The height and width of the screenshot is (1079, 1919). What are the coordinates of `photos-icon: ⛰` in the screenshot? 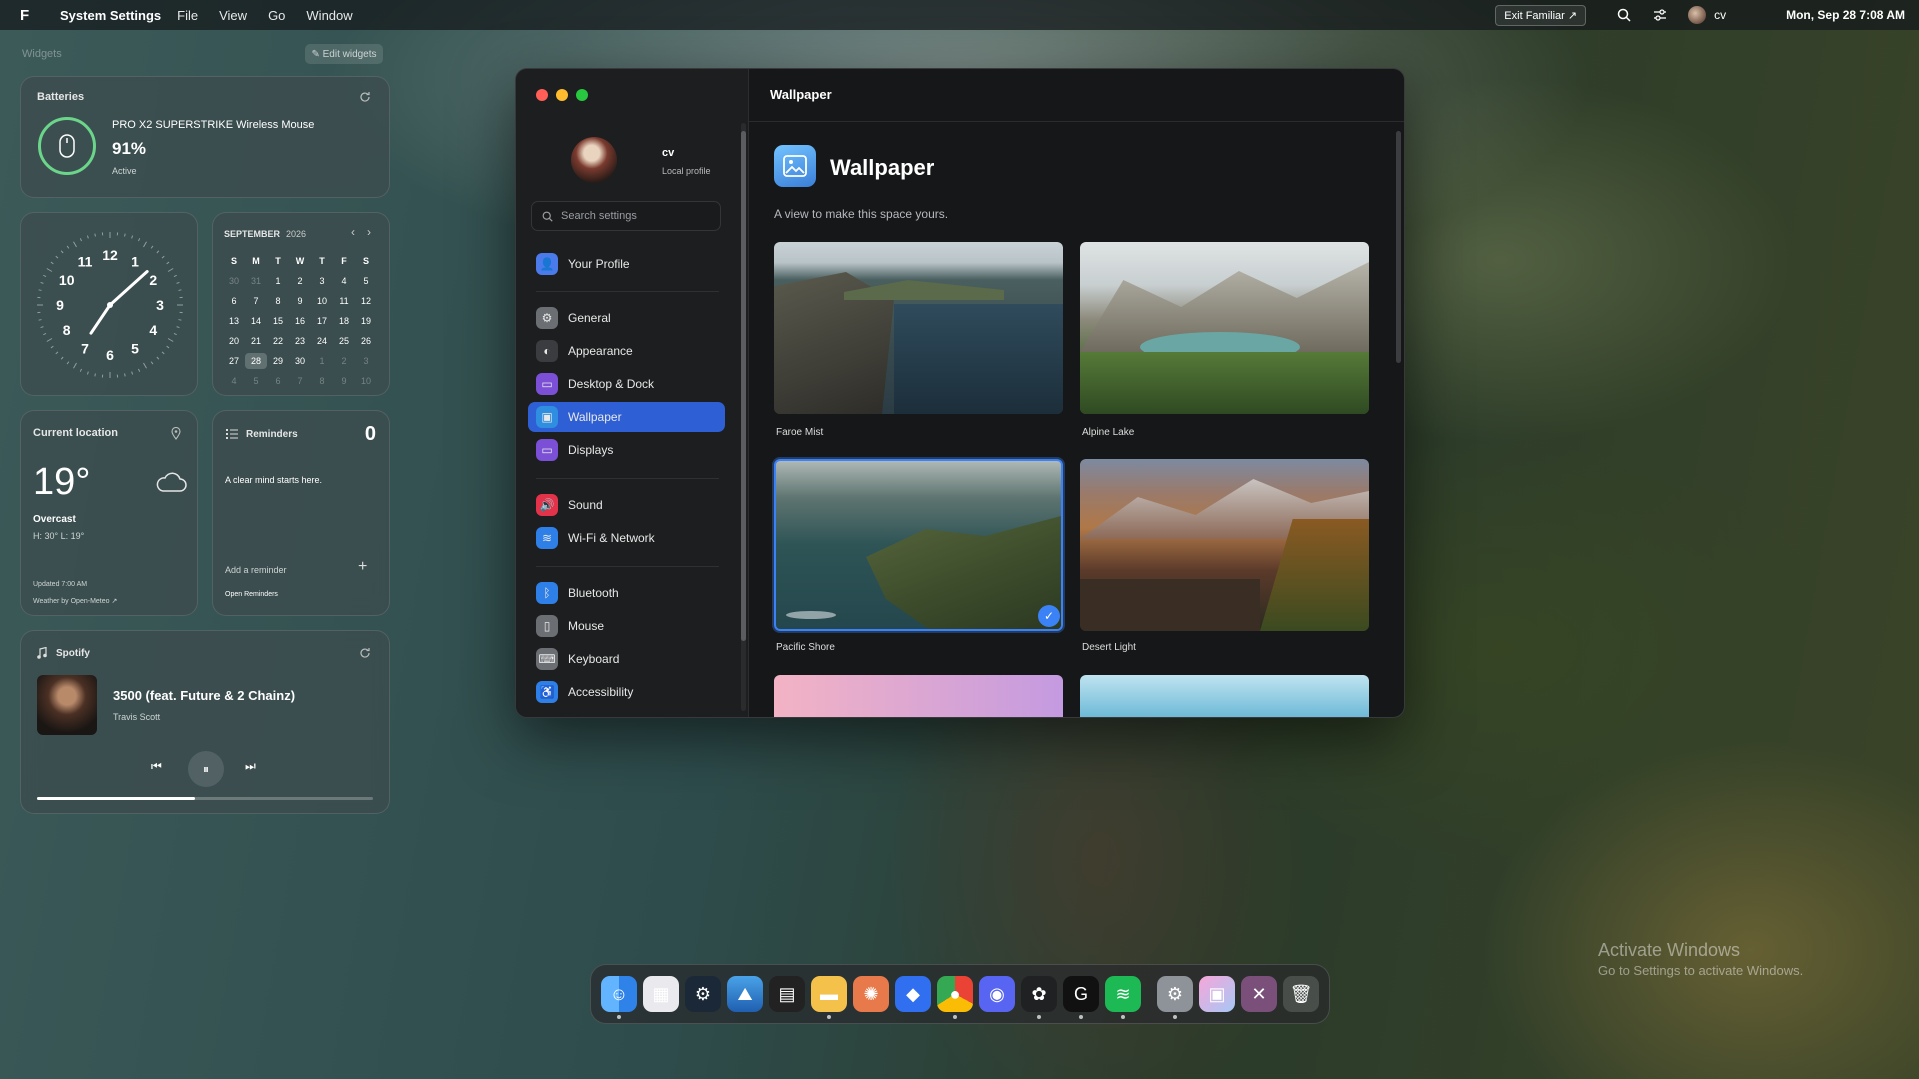 It's located at (745, 994).